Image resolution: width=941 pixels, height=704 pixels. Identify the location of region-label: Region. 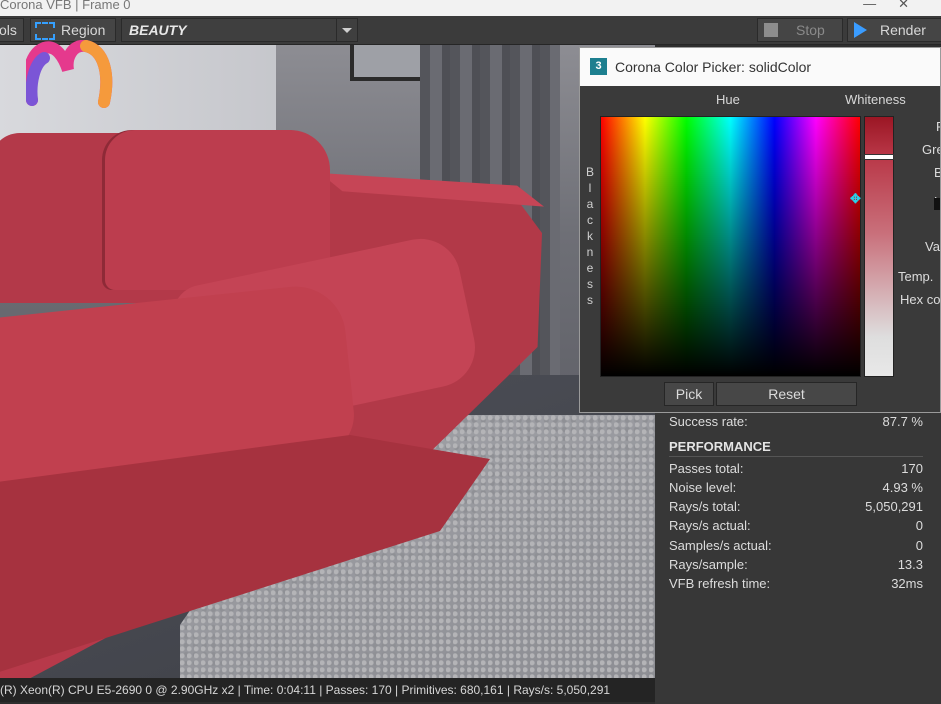
(83, 30).